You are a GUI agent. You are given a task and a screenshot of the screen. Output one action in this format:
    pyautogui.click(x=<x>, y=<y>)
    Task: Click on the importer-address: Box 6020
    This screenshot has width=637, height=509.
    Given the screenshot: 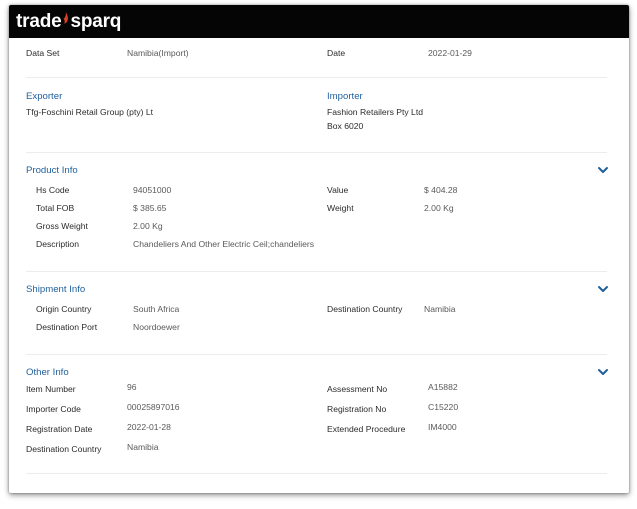 What is the action you would take?
    pyautogui.click(x=345, y=126)
    